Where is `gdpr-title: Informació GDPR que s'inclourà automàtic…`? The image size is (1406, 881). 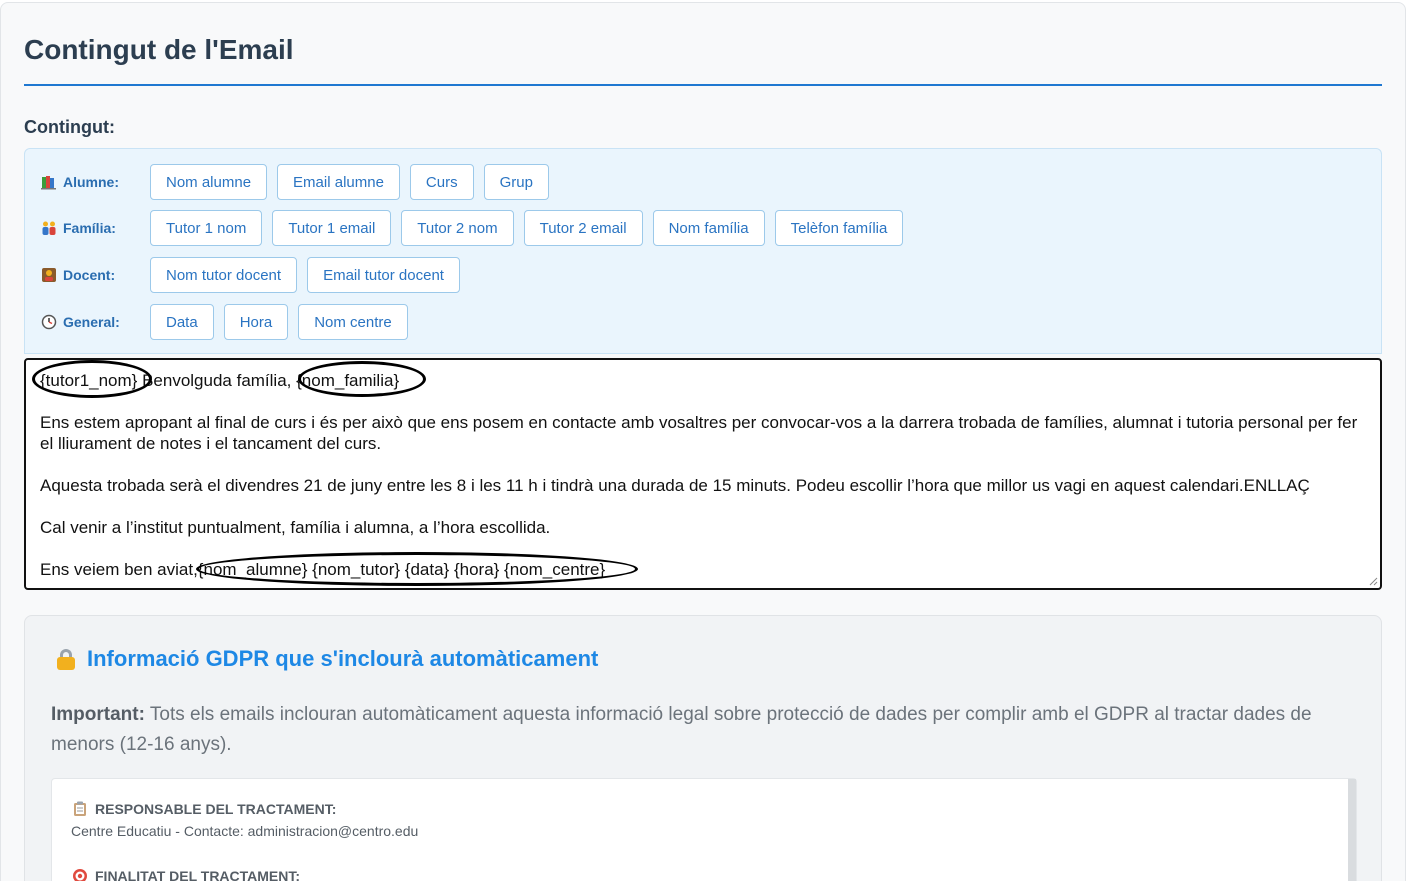 gdpr-title: Informació GDPR que s'inclourà automàtic… is located at coordinates (343, 658).